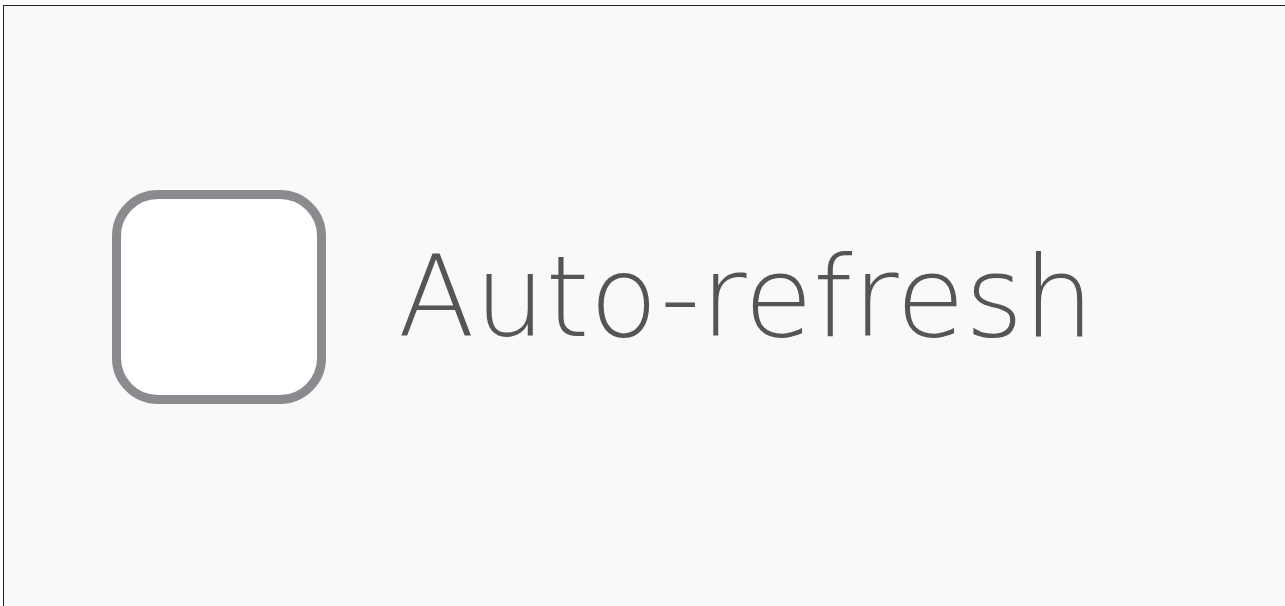 This screenshot has width=1285, height=606. I want to click on checkbox-label: Auto-refresh, so click(746, 297).